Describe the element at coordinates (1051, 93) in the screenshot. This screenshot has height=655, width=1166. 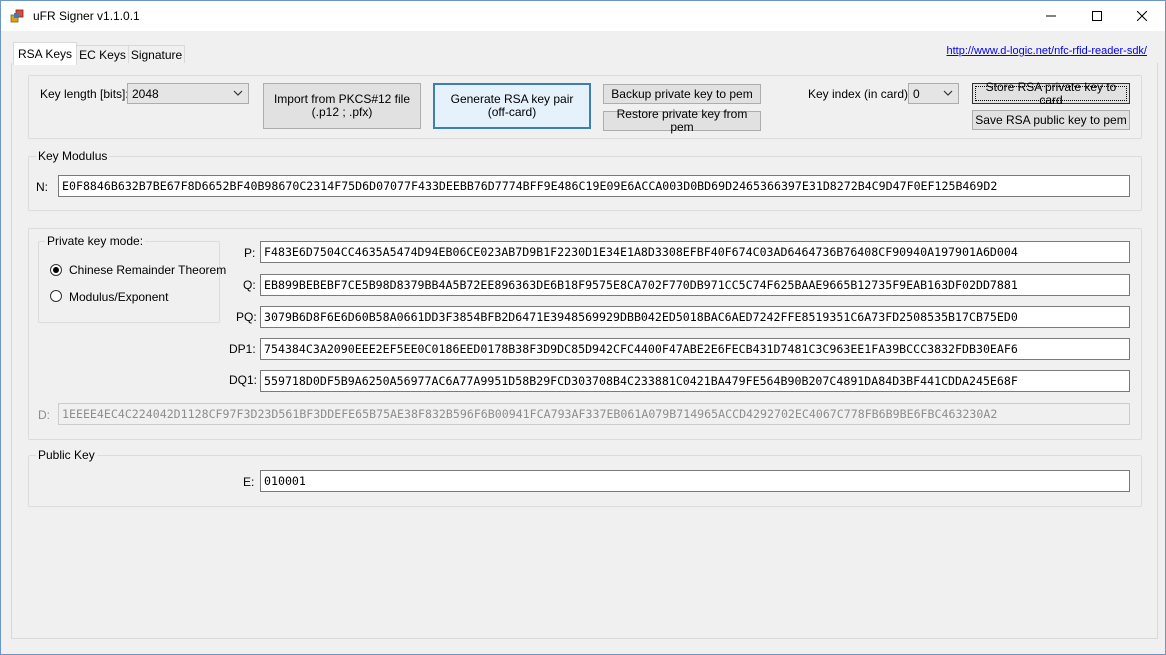
I see `store-private-key-button: Store RSA private key to card` at that location.